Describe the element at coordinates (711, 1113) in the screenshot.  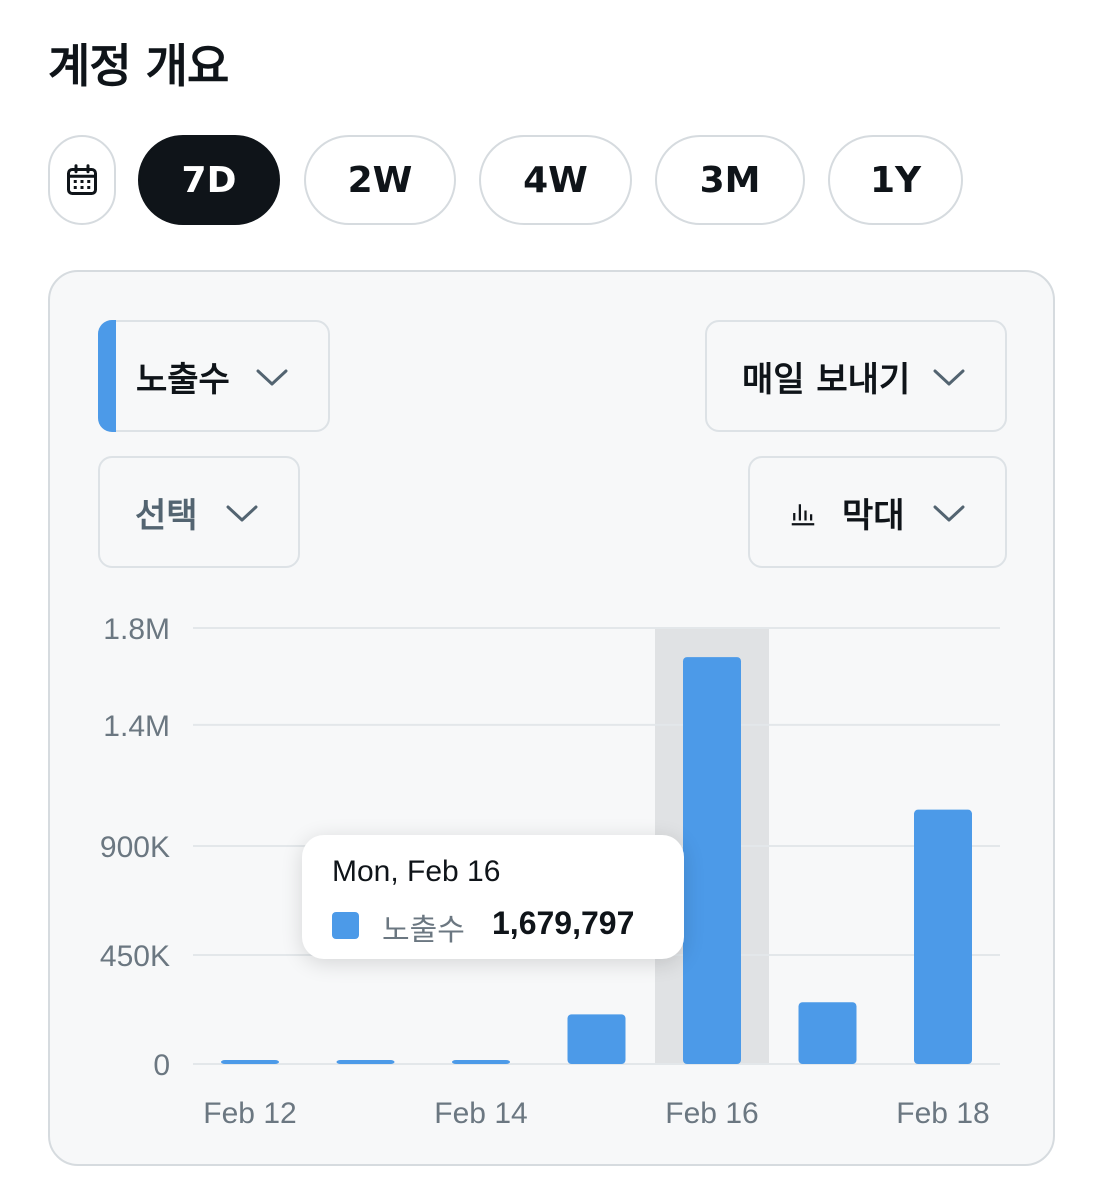
I see `x-tick-label: Feb 16` at that location.